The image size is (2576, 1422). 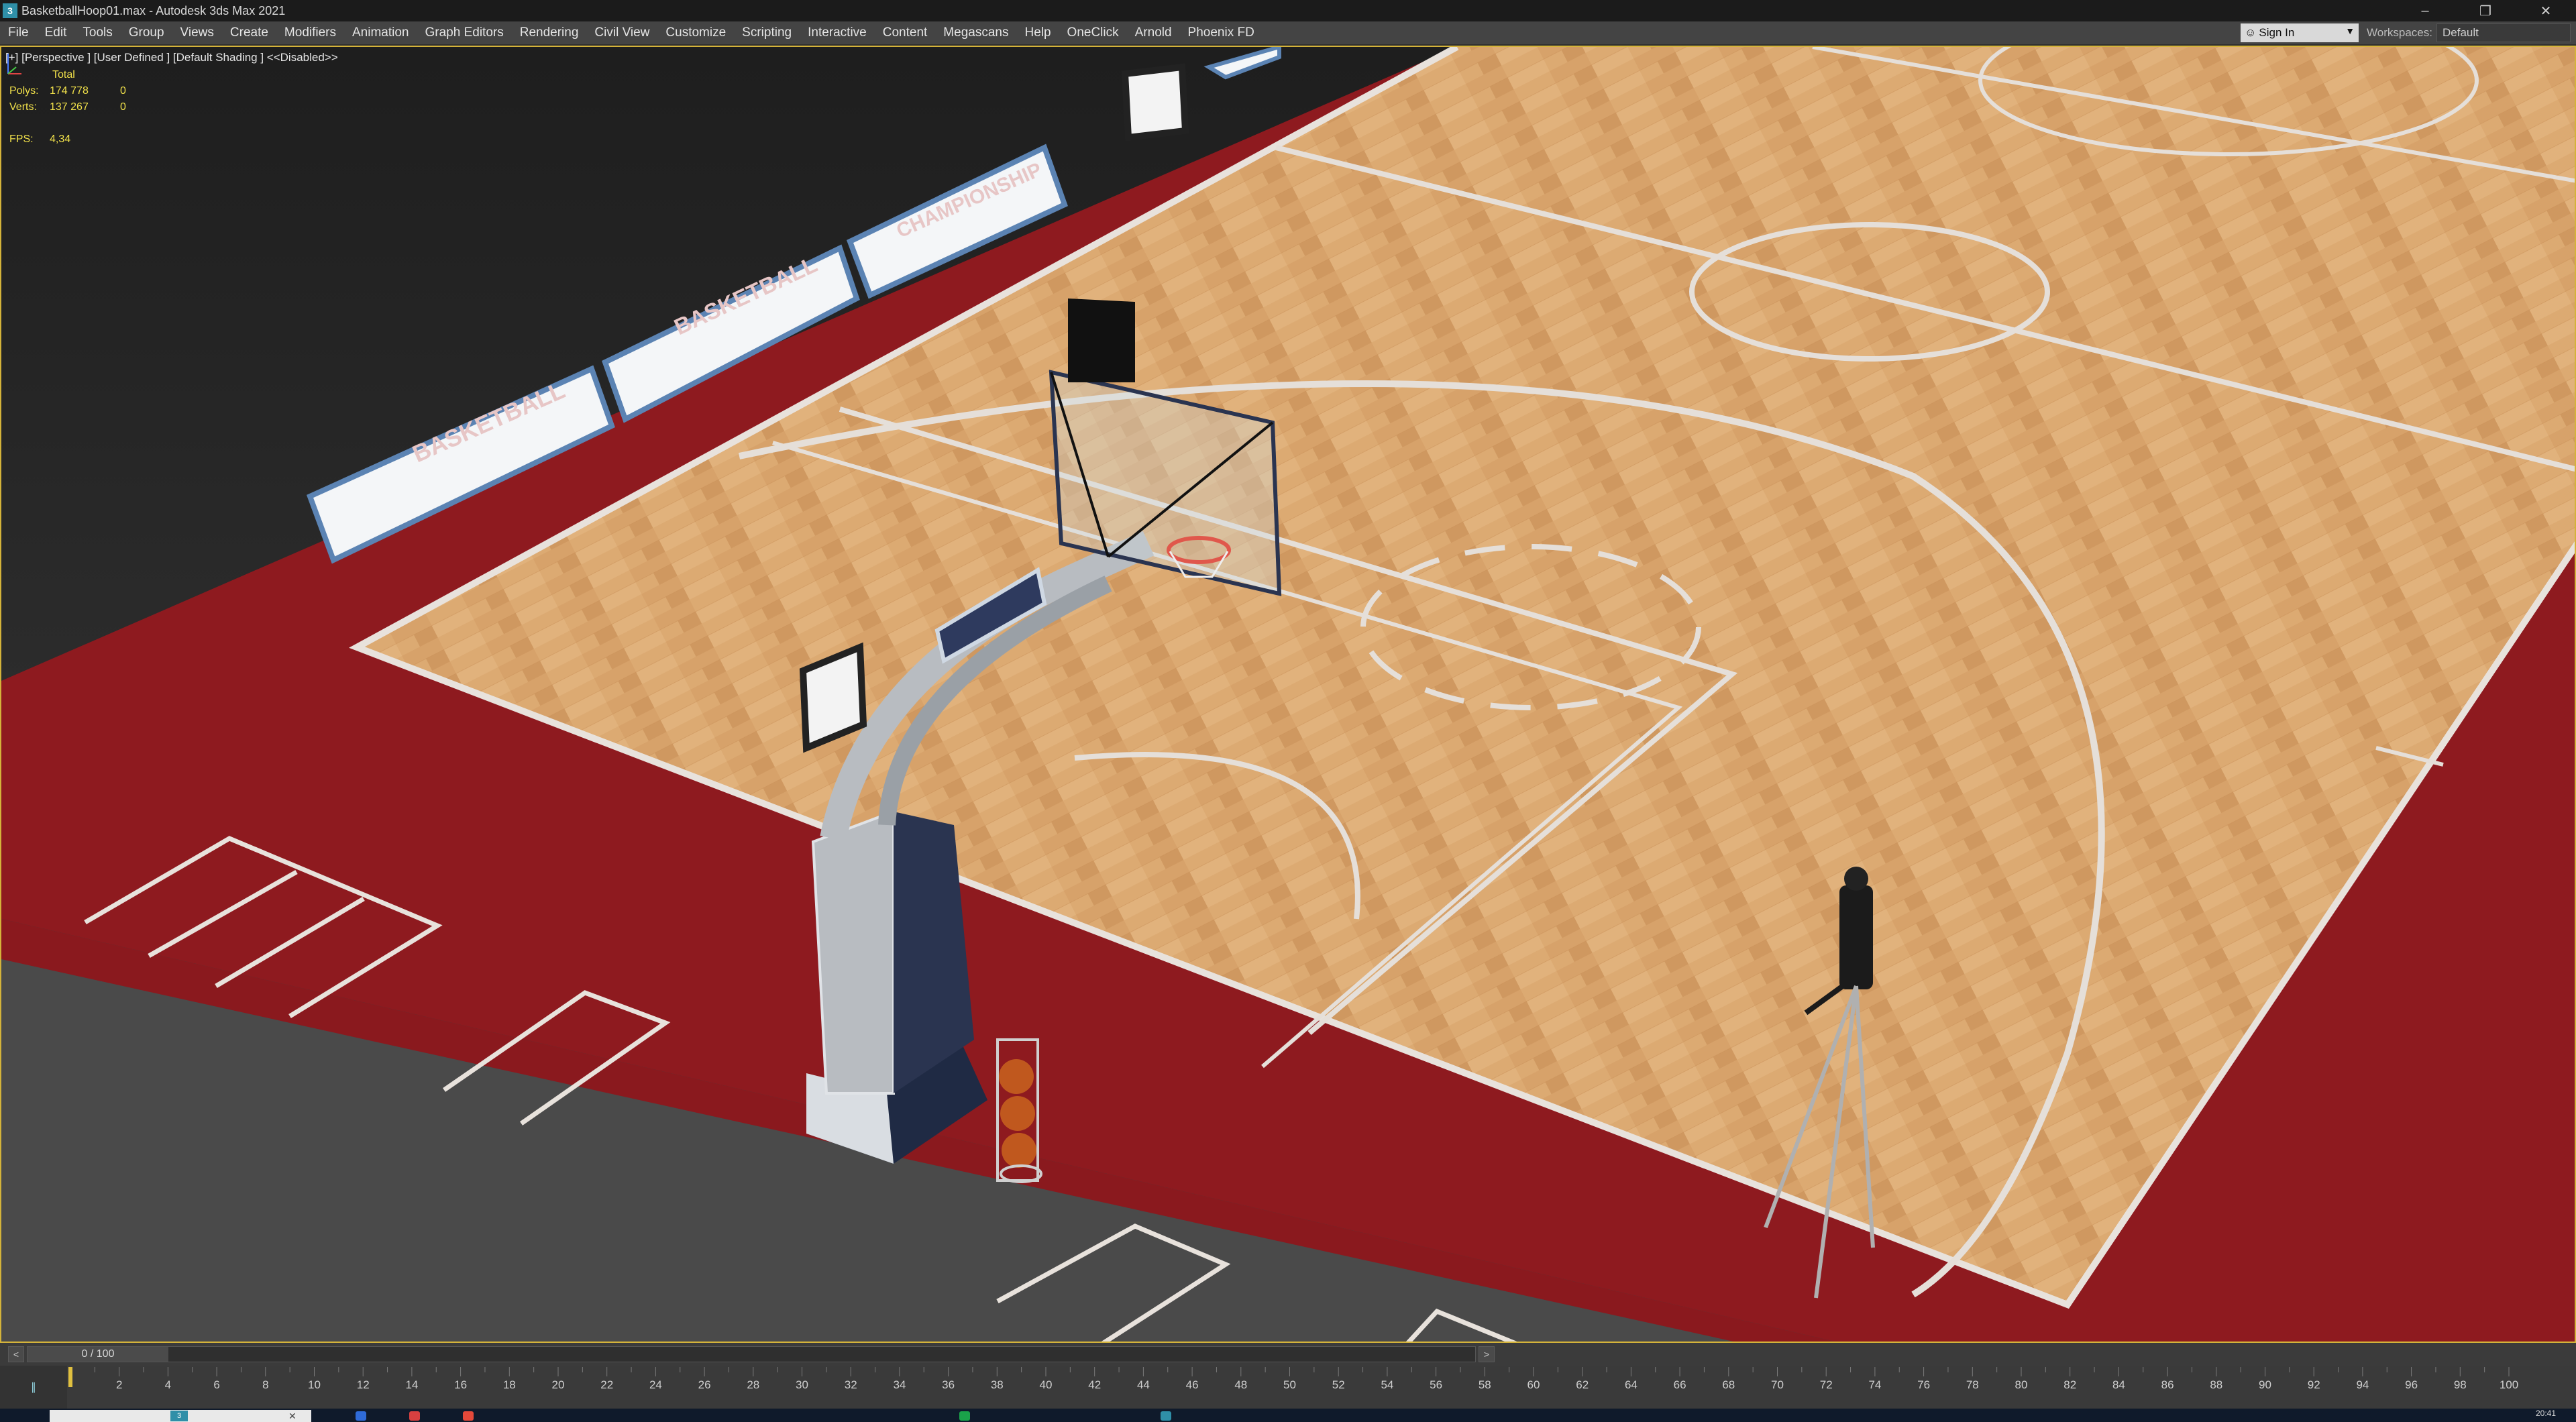 What do you see at coordinates (10, 11) in the screenshot?
I see `3ds-max-icon: 3` at bounding box center [10, 11].